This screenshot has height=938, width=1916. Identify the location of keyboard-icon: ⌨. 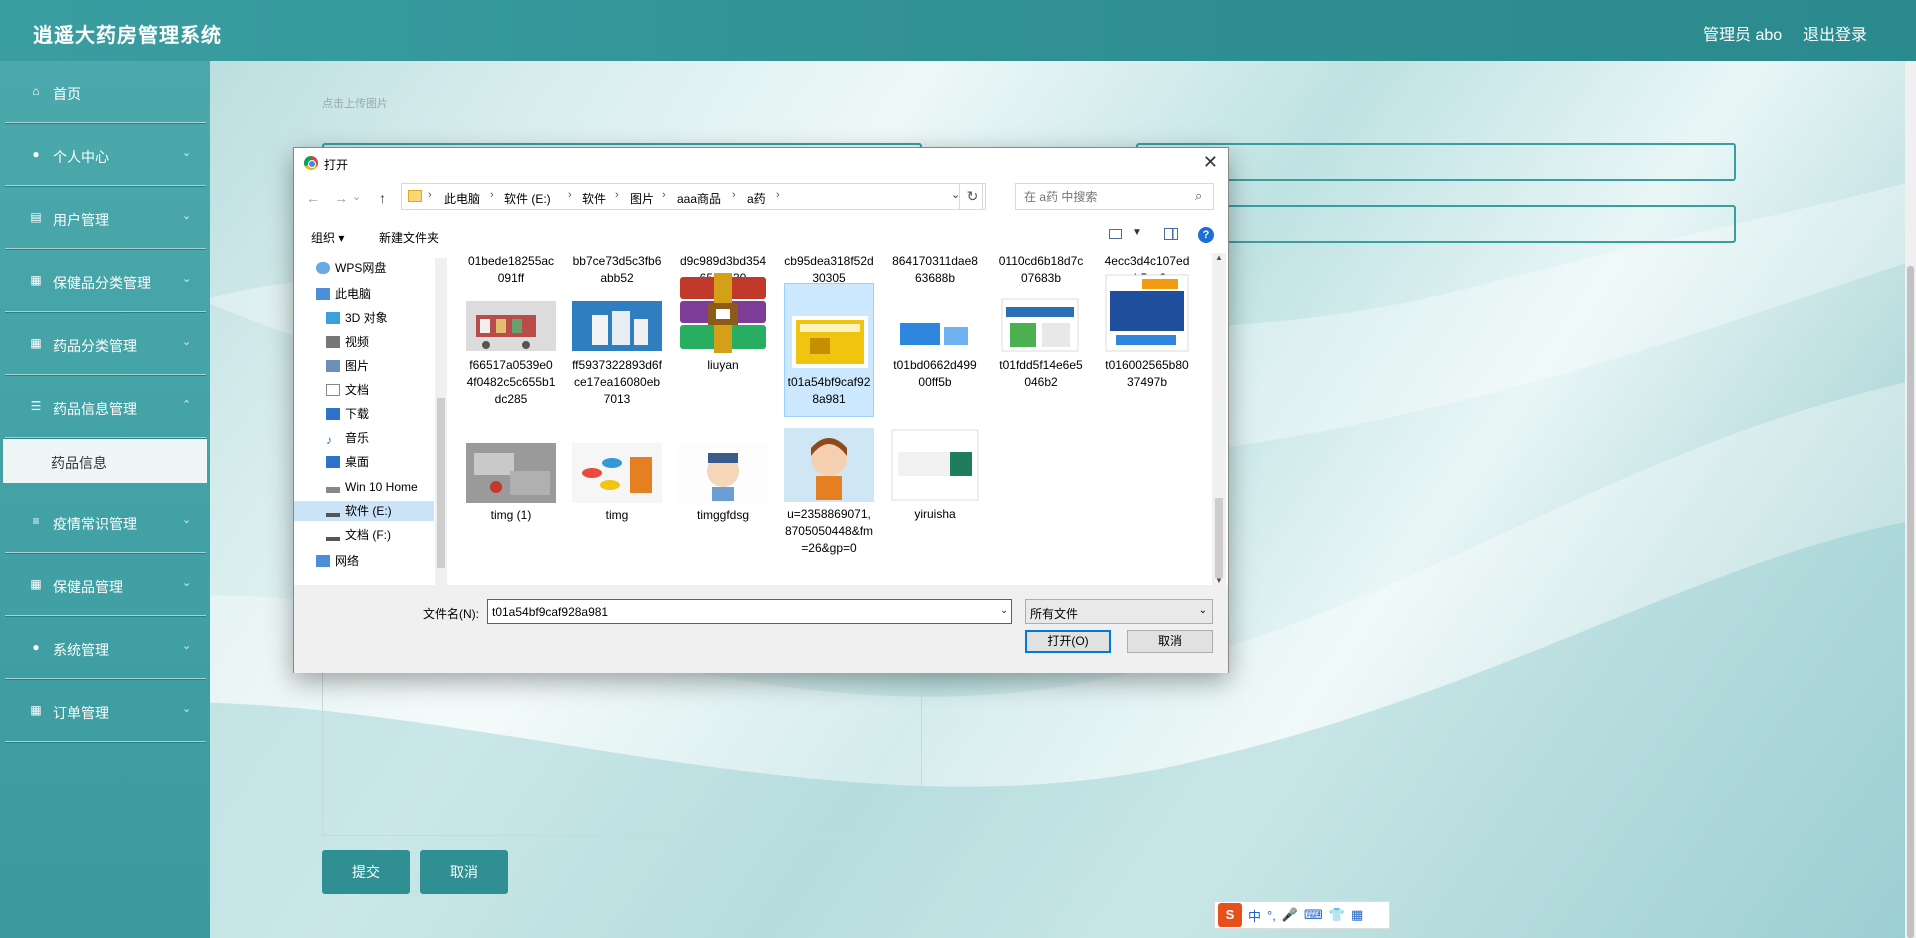
(1313, 915).